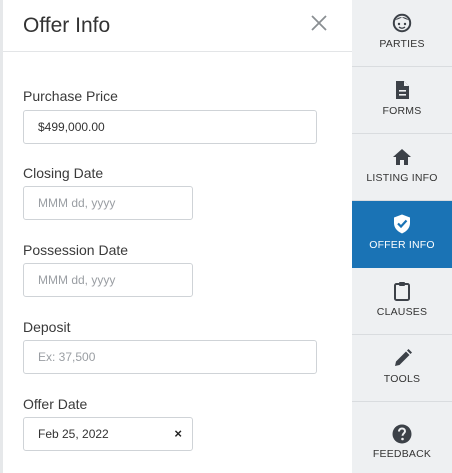  I want to click on face-icon, so click(402, 23).